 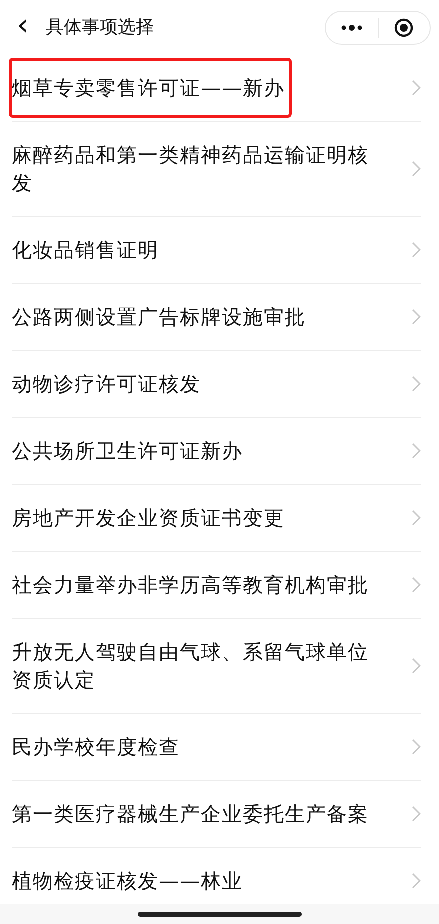 I want to click on more-icon, so click(x=351, y=27).